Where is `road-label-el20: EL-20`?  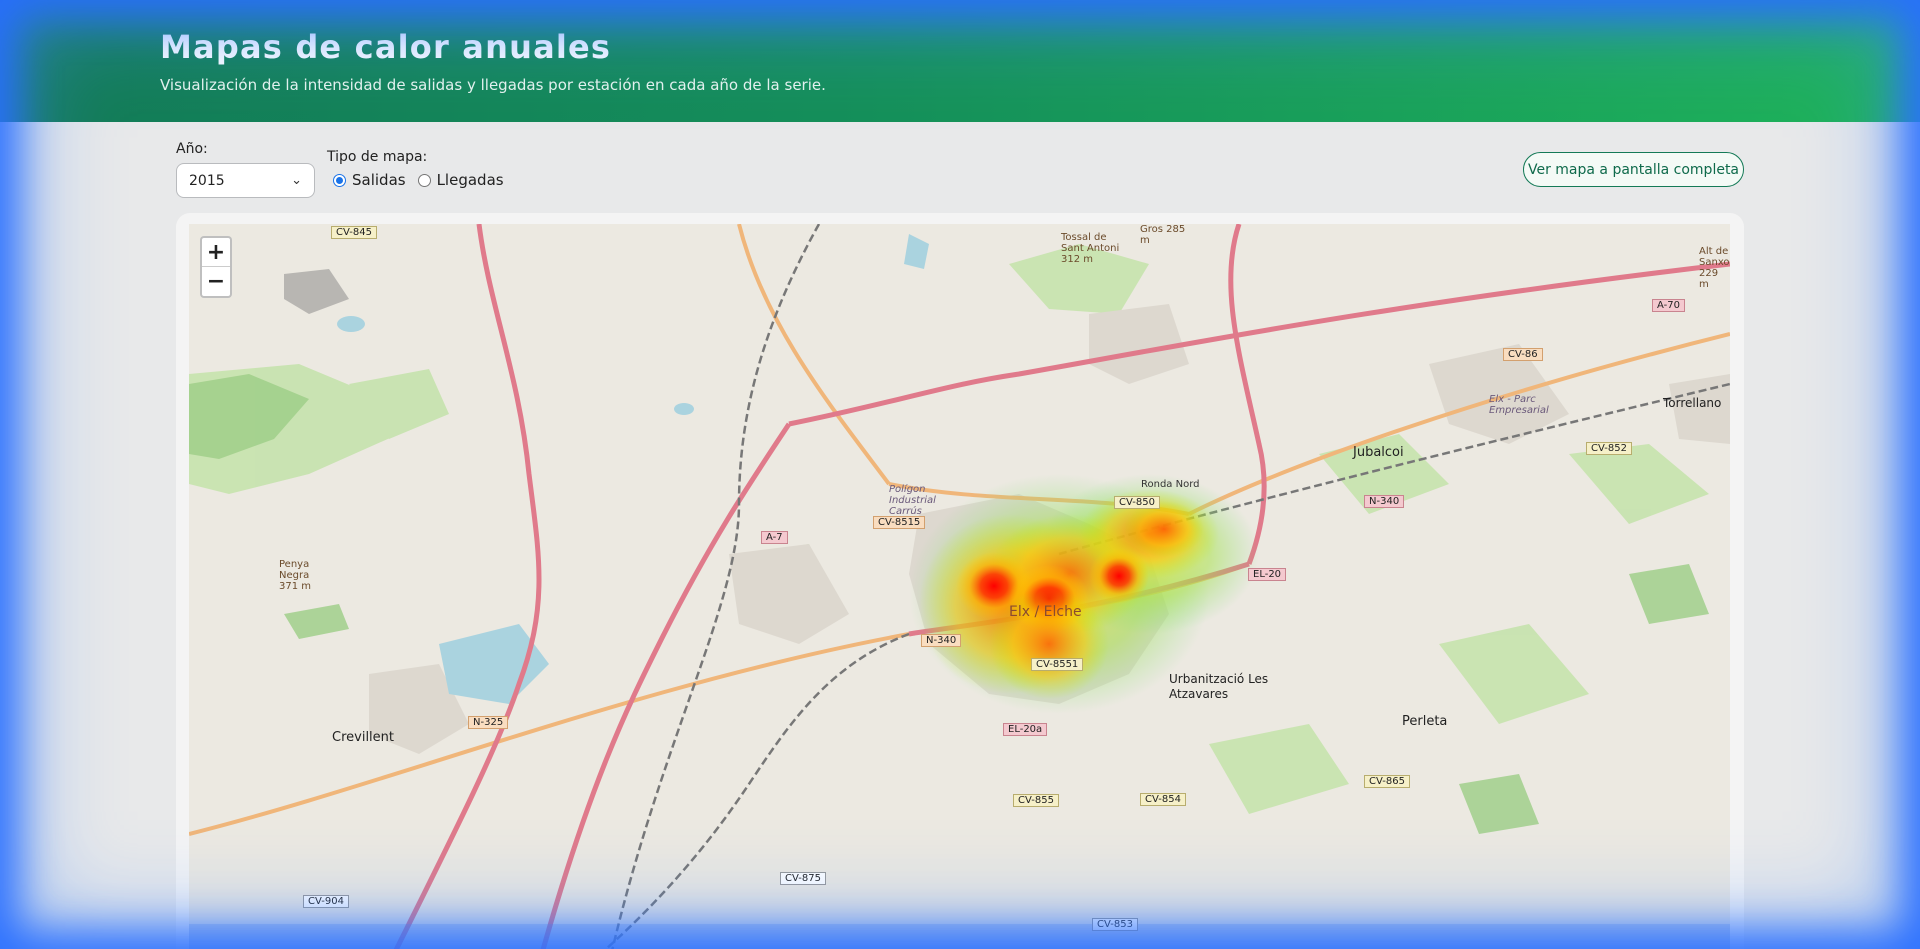
road-label-el20: EL-20 is located at coordinates (1267, 574).